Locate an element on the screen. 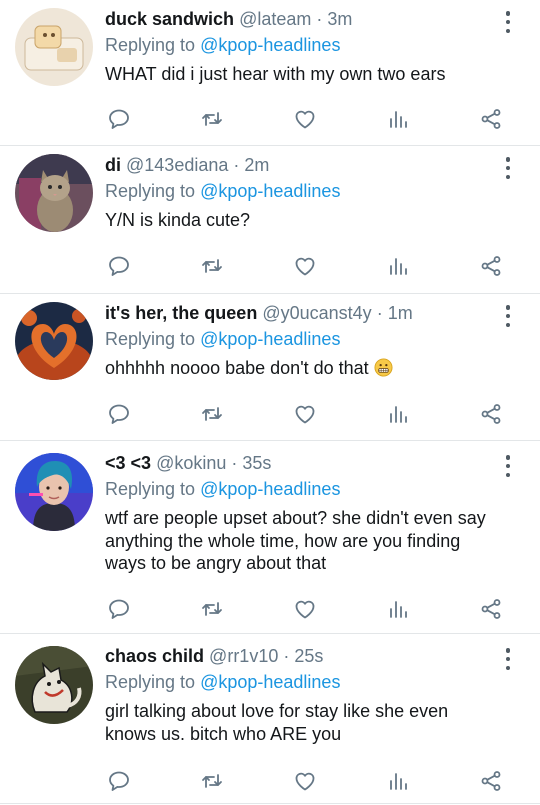 The height and width of the screenshot is (805, 540). user-handle: @kokinu is located at coordinates (191, 463).